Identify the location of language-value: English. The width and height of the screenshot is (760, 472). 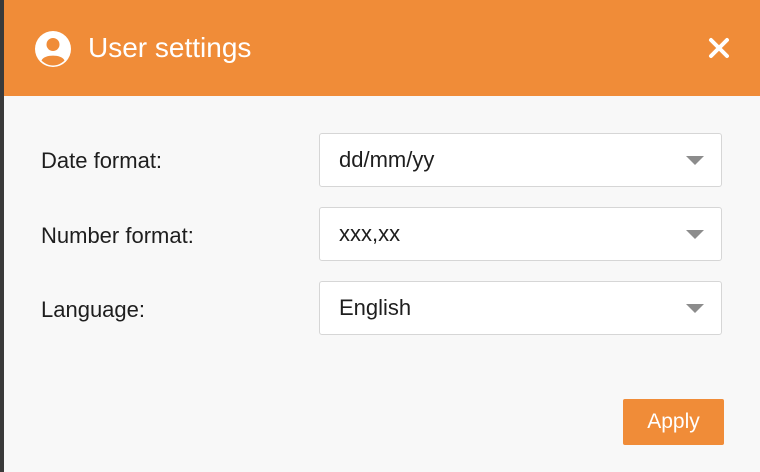
(375, 307).